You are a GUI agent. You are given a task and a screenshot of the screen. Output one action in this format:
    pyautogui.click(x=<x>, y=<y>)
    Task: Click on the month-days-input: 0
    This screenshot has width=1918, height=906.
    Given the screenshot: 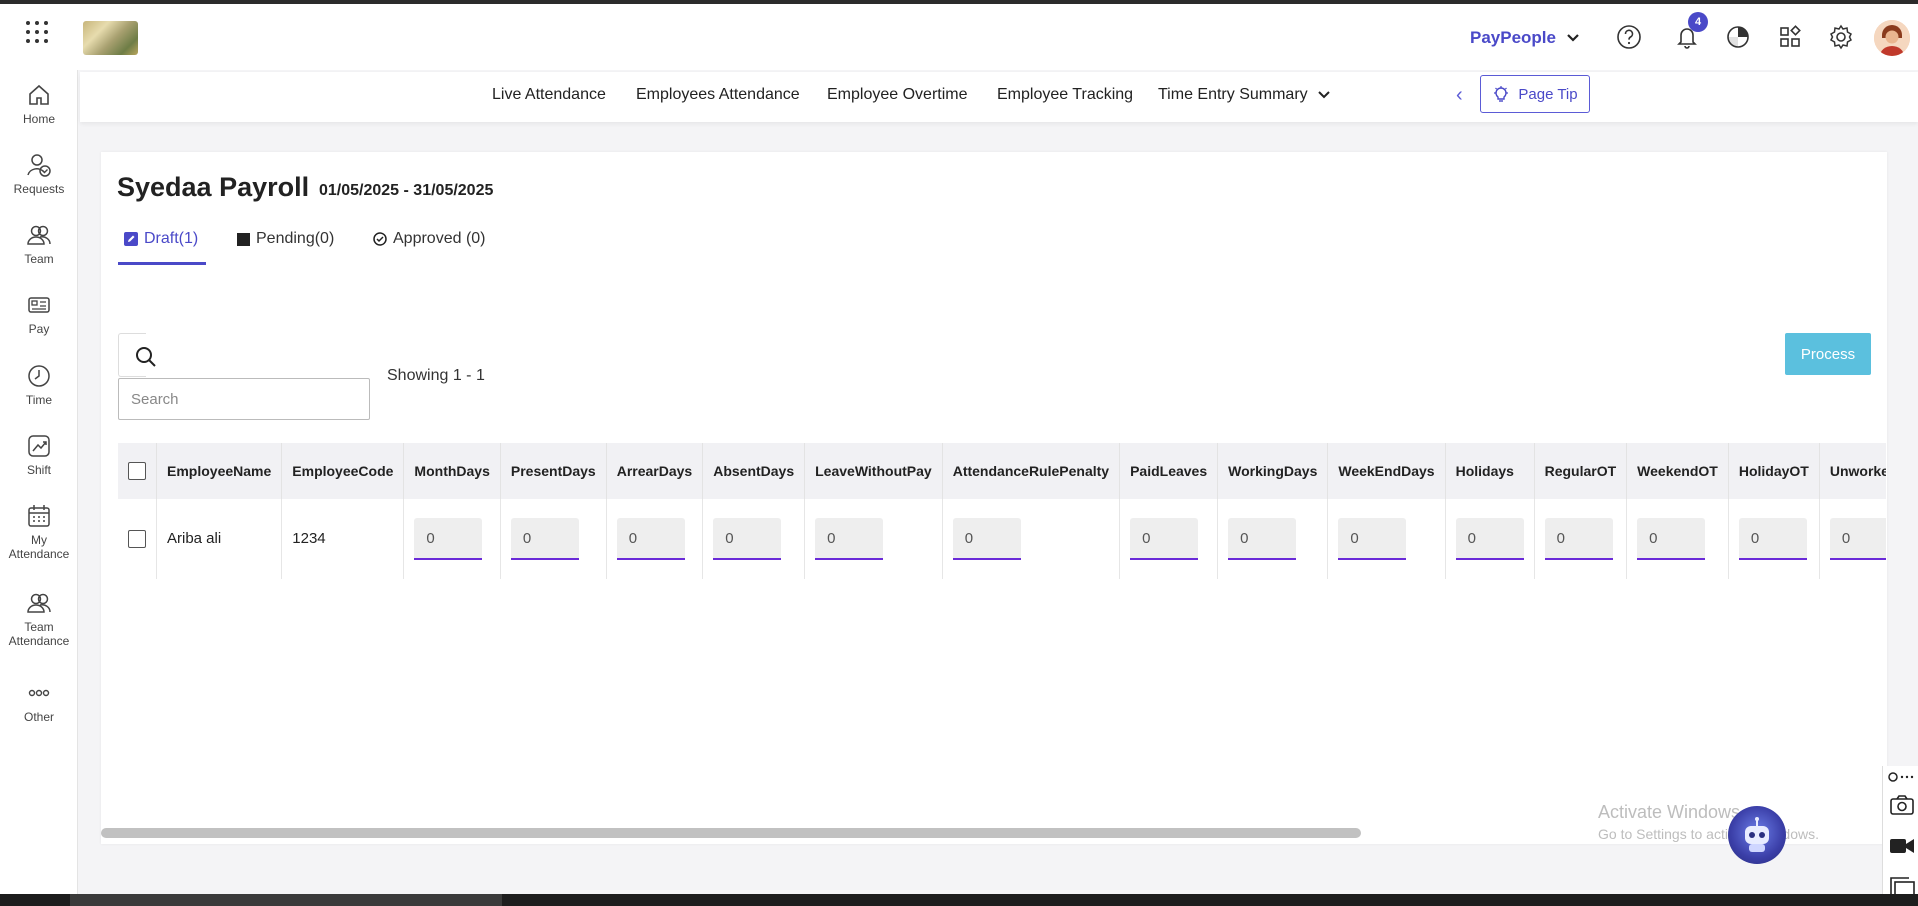 What is the action you would take?
    pyautogui.click(x=448, y=538)
    